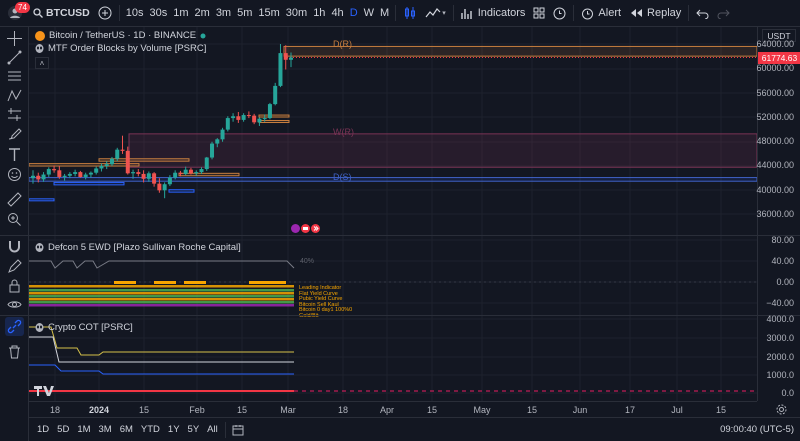 This screenshot has height=441, width=800. What do you see at coordinates (174, 429) in the screenshot?
I see `range-1y: 1Y` at bounding box center [174, 429].